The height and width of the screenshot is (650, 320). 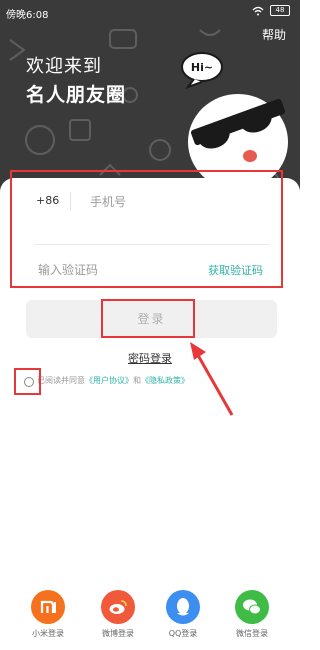 I want to click on qq-login: QQ登录, so click(x=183, y=614).